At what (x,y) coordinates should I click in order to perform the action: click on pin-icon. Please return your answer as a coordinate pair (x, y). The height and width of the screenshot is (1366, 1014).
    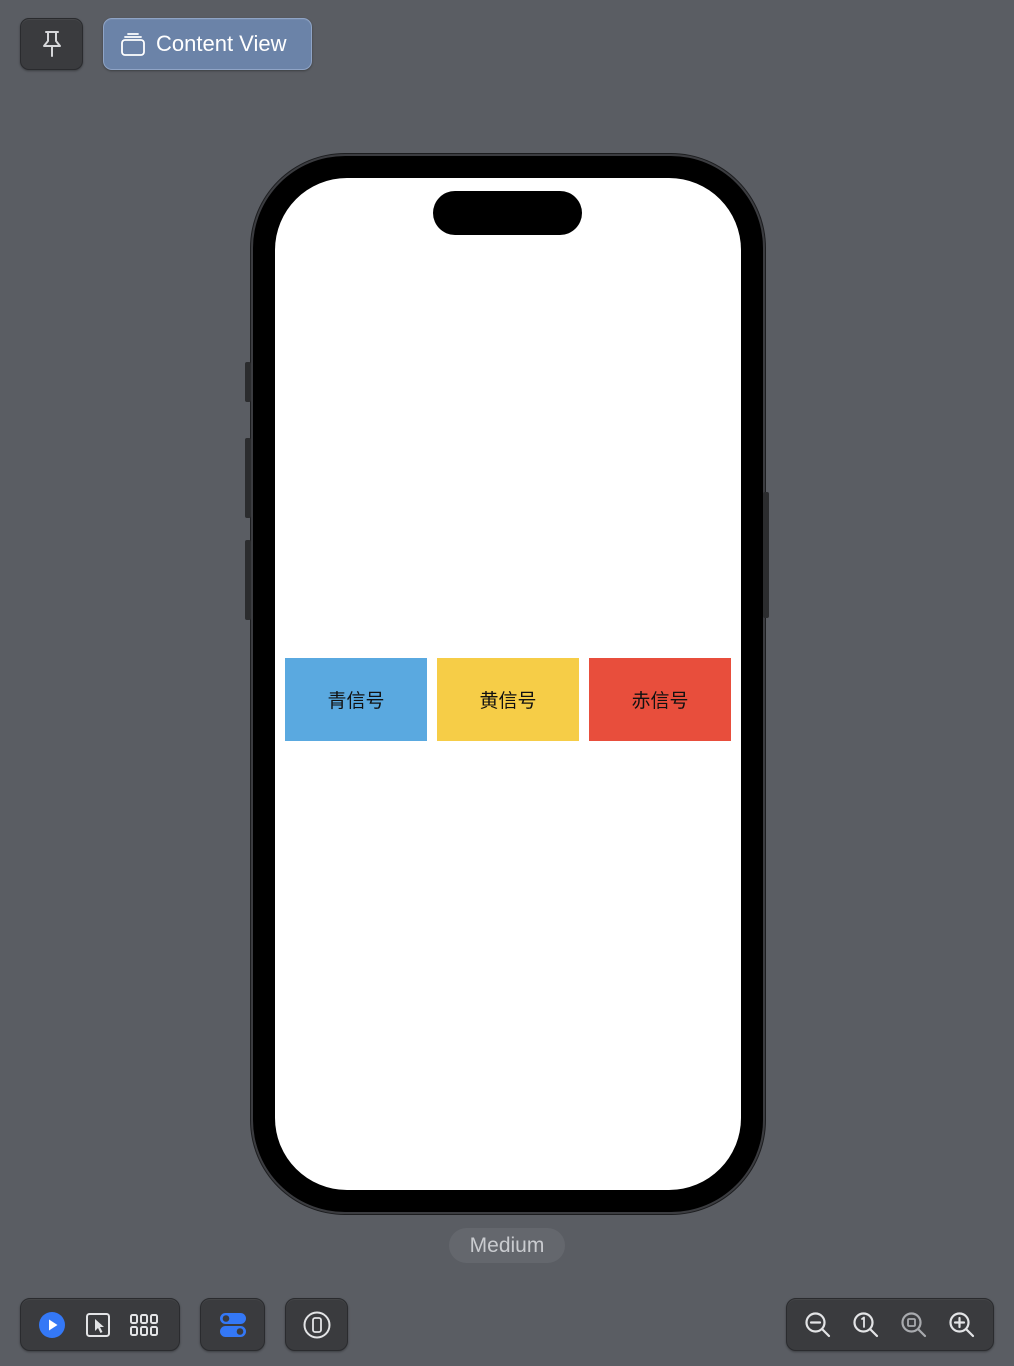
    Looking at the image, I should click on (52, 44).